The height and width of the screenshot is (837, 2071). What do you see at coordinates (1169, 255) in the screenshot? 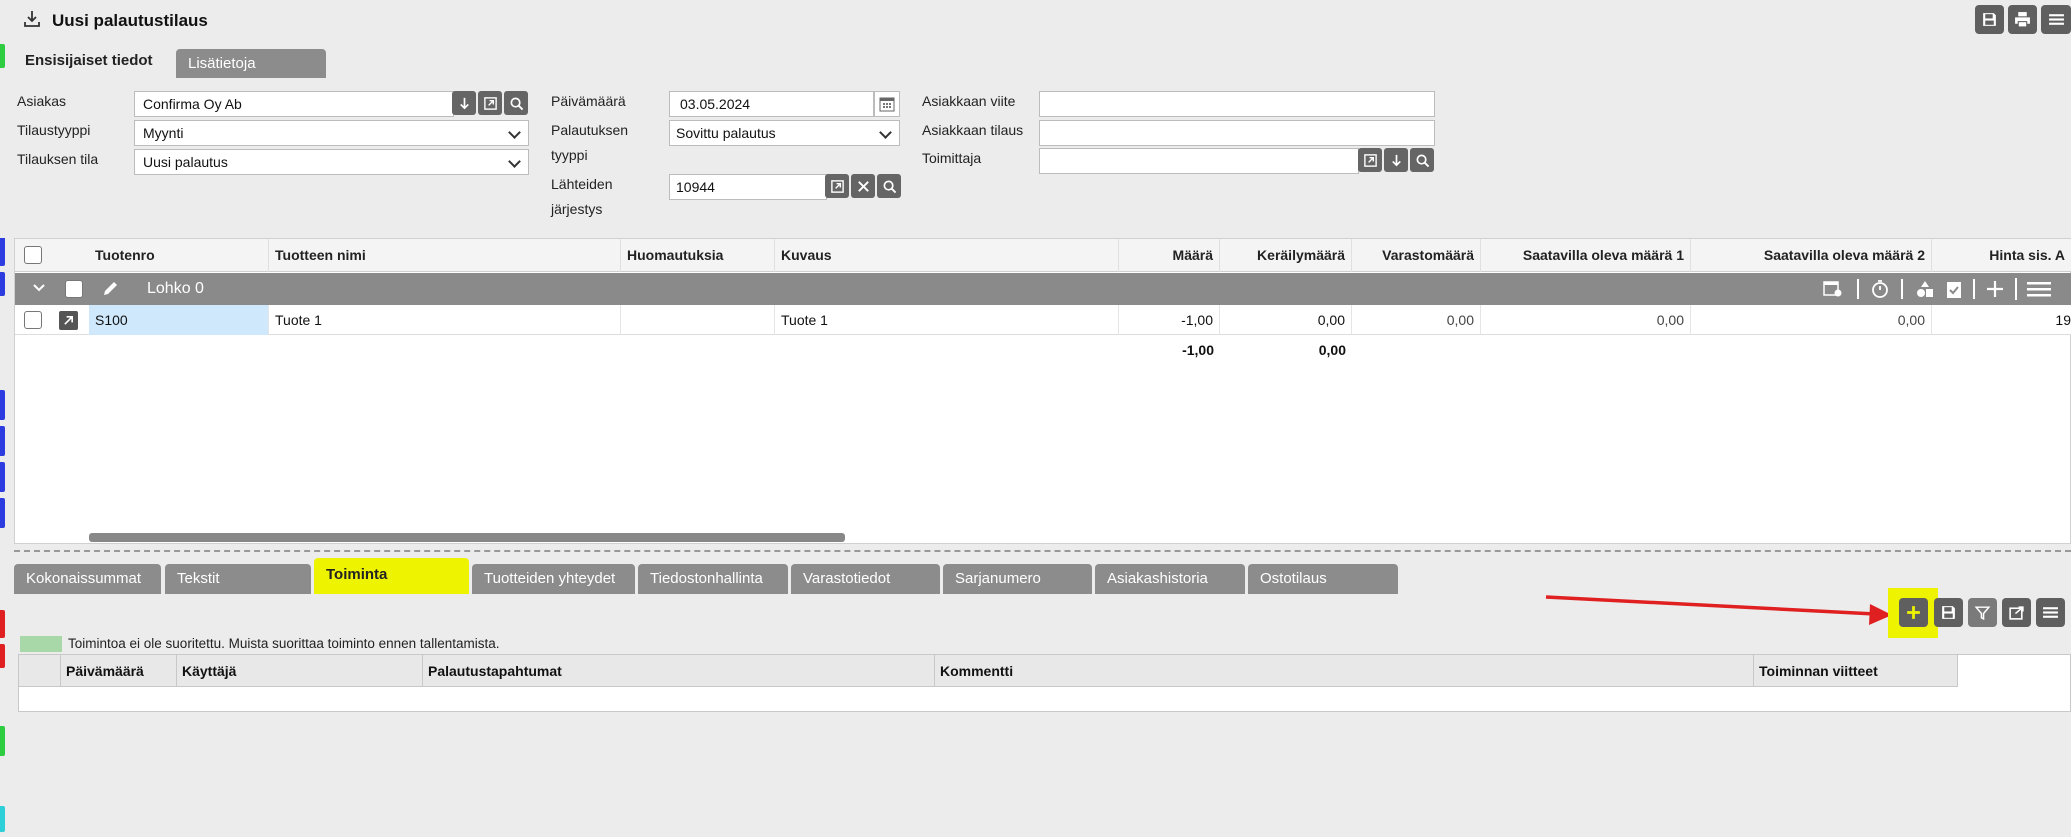
I see `col-maara: Määrä` at bounding box center [1169, 255].